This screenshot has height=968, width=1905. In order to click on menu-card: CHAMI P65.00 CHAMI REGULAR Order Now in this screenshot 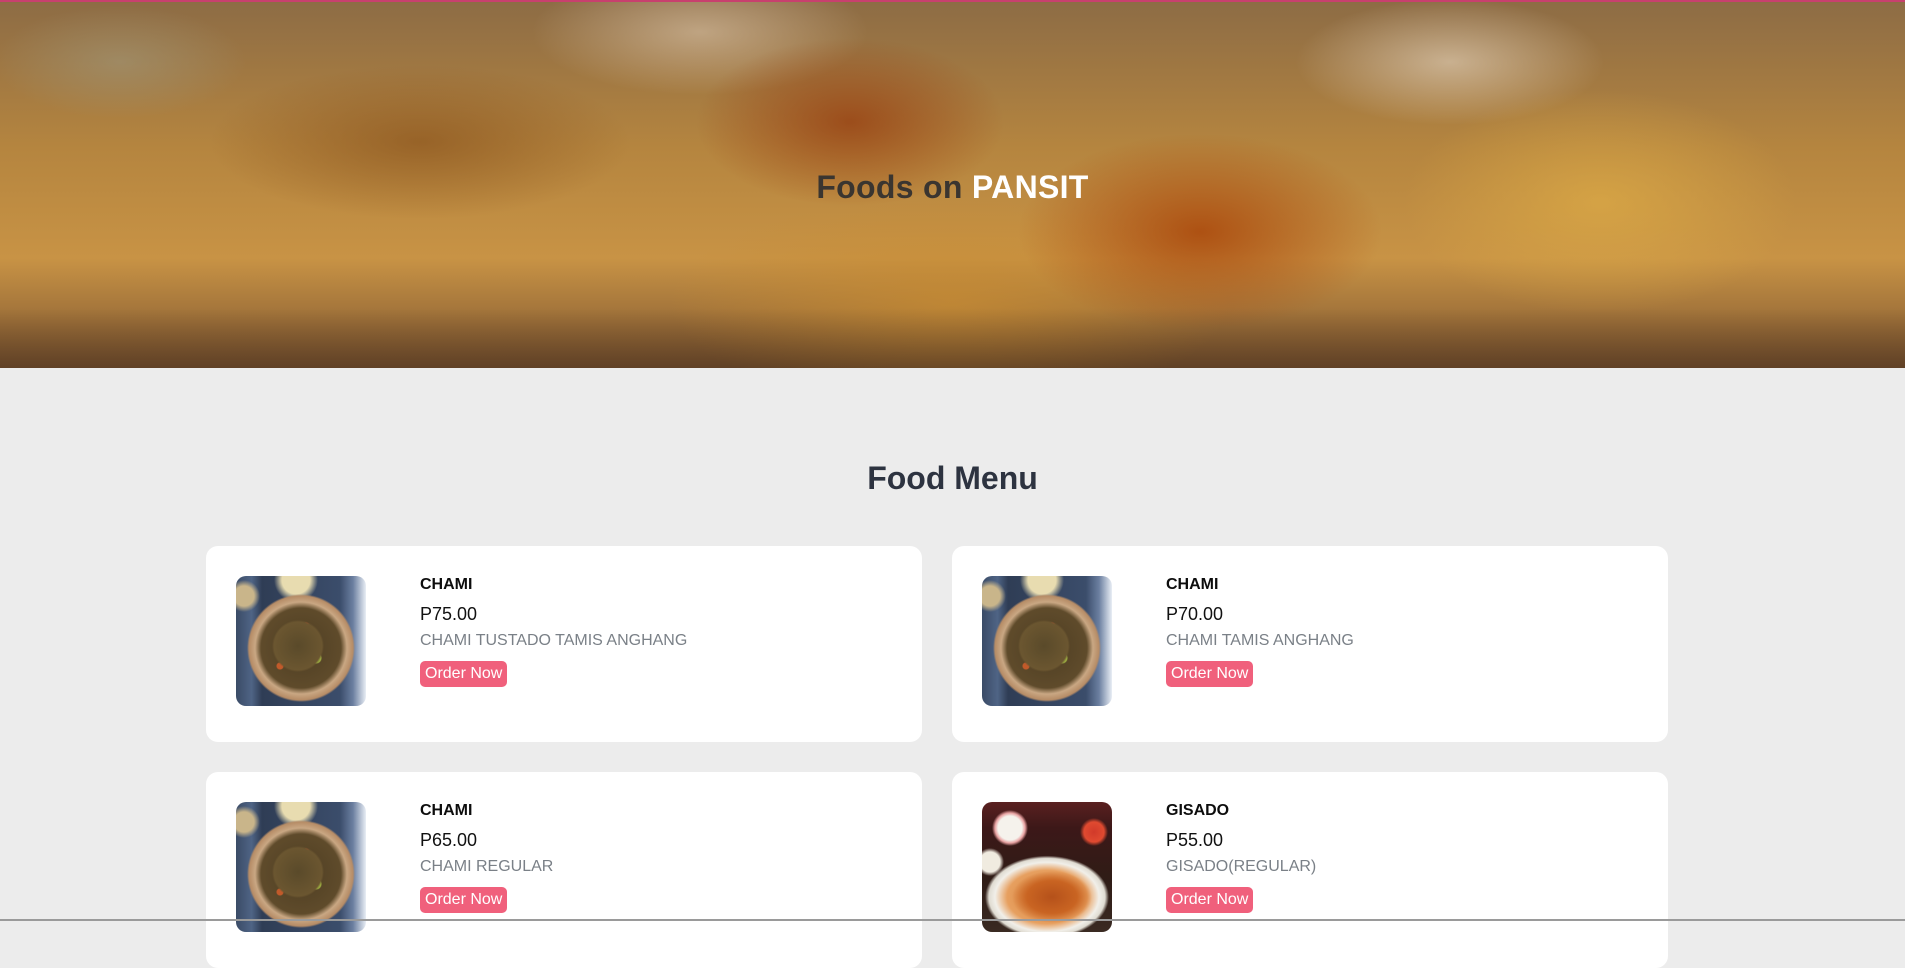, I will do `click(564, 870)`.